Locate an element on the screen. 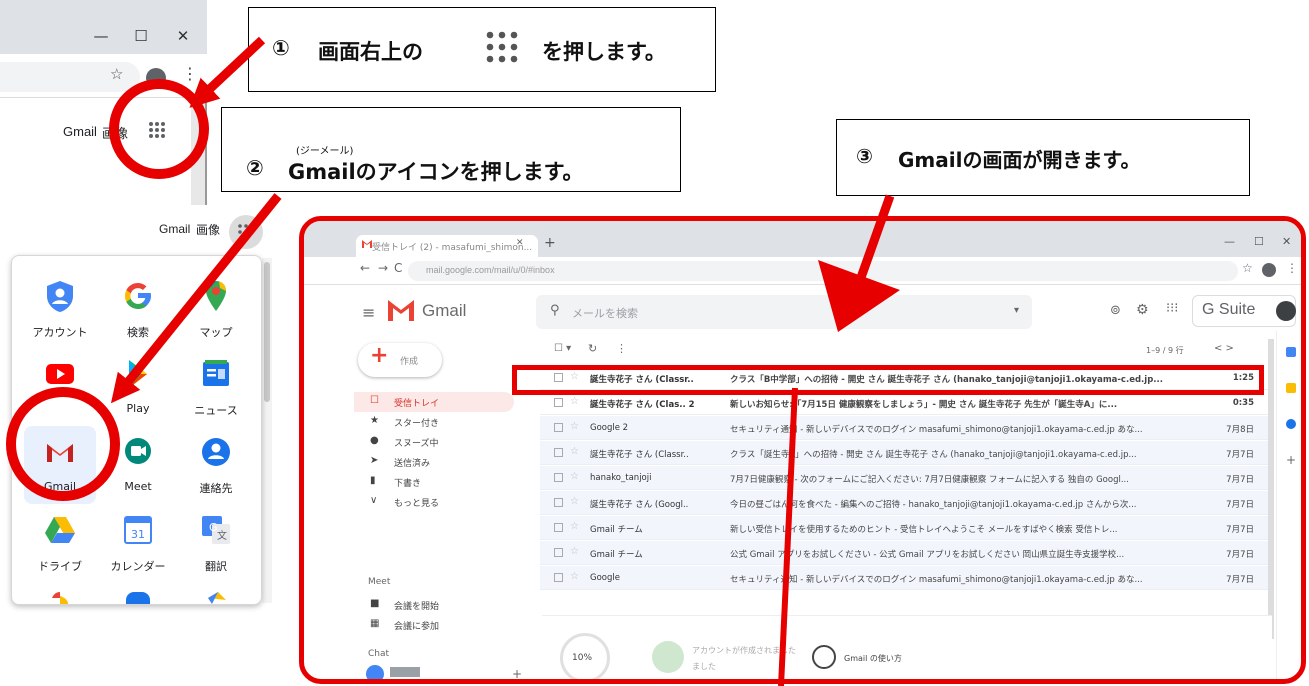 The height and width of the screenshot is (686, 1309). highlight-circle-apps is located at coordinates (159, 129).